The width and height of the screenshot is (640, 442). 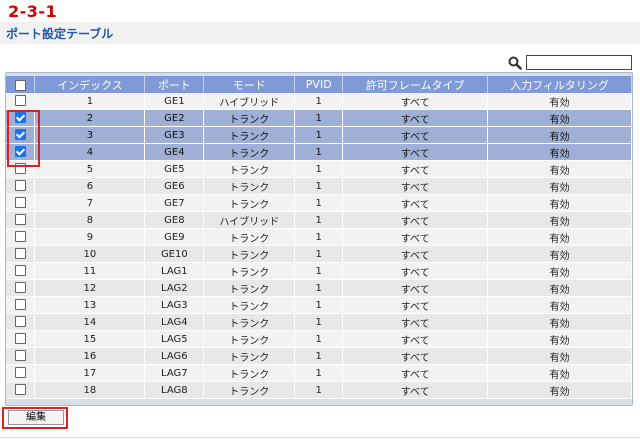 I want to click on cell-index: 10, so click(x=90, y=254).